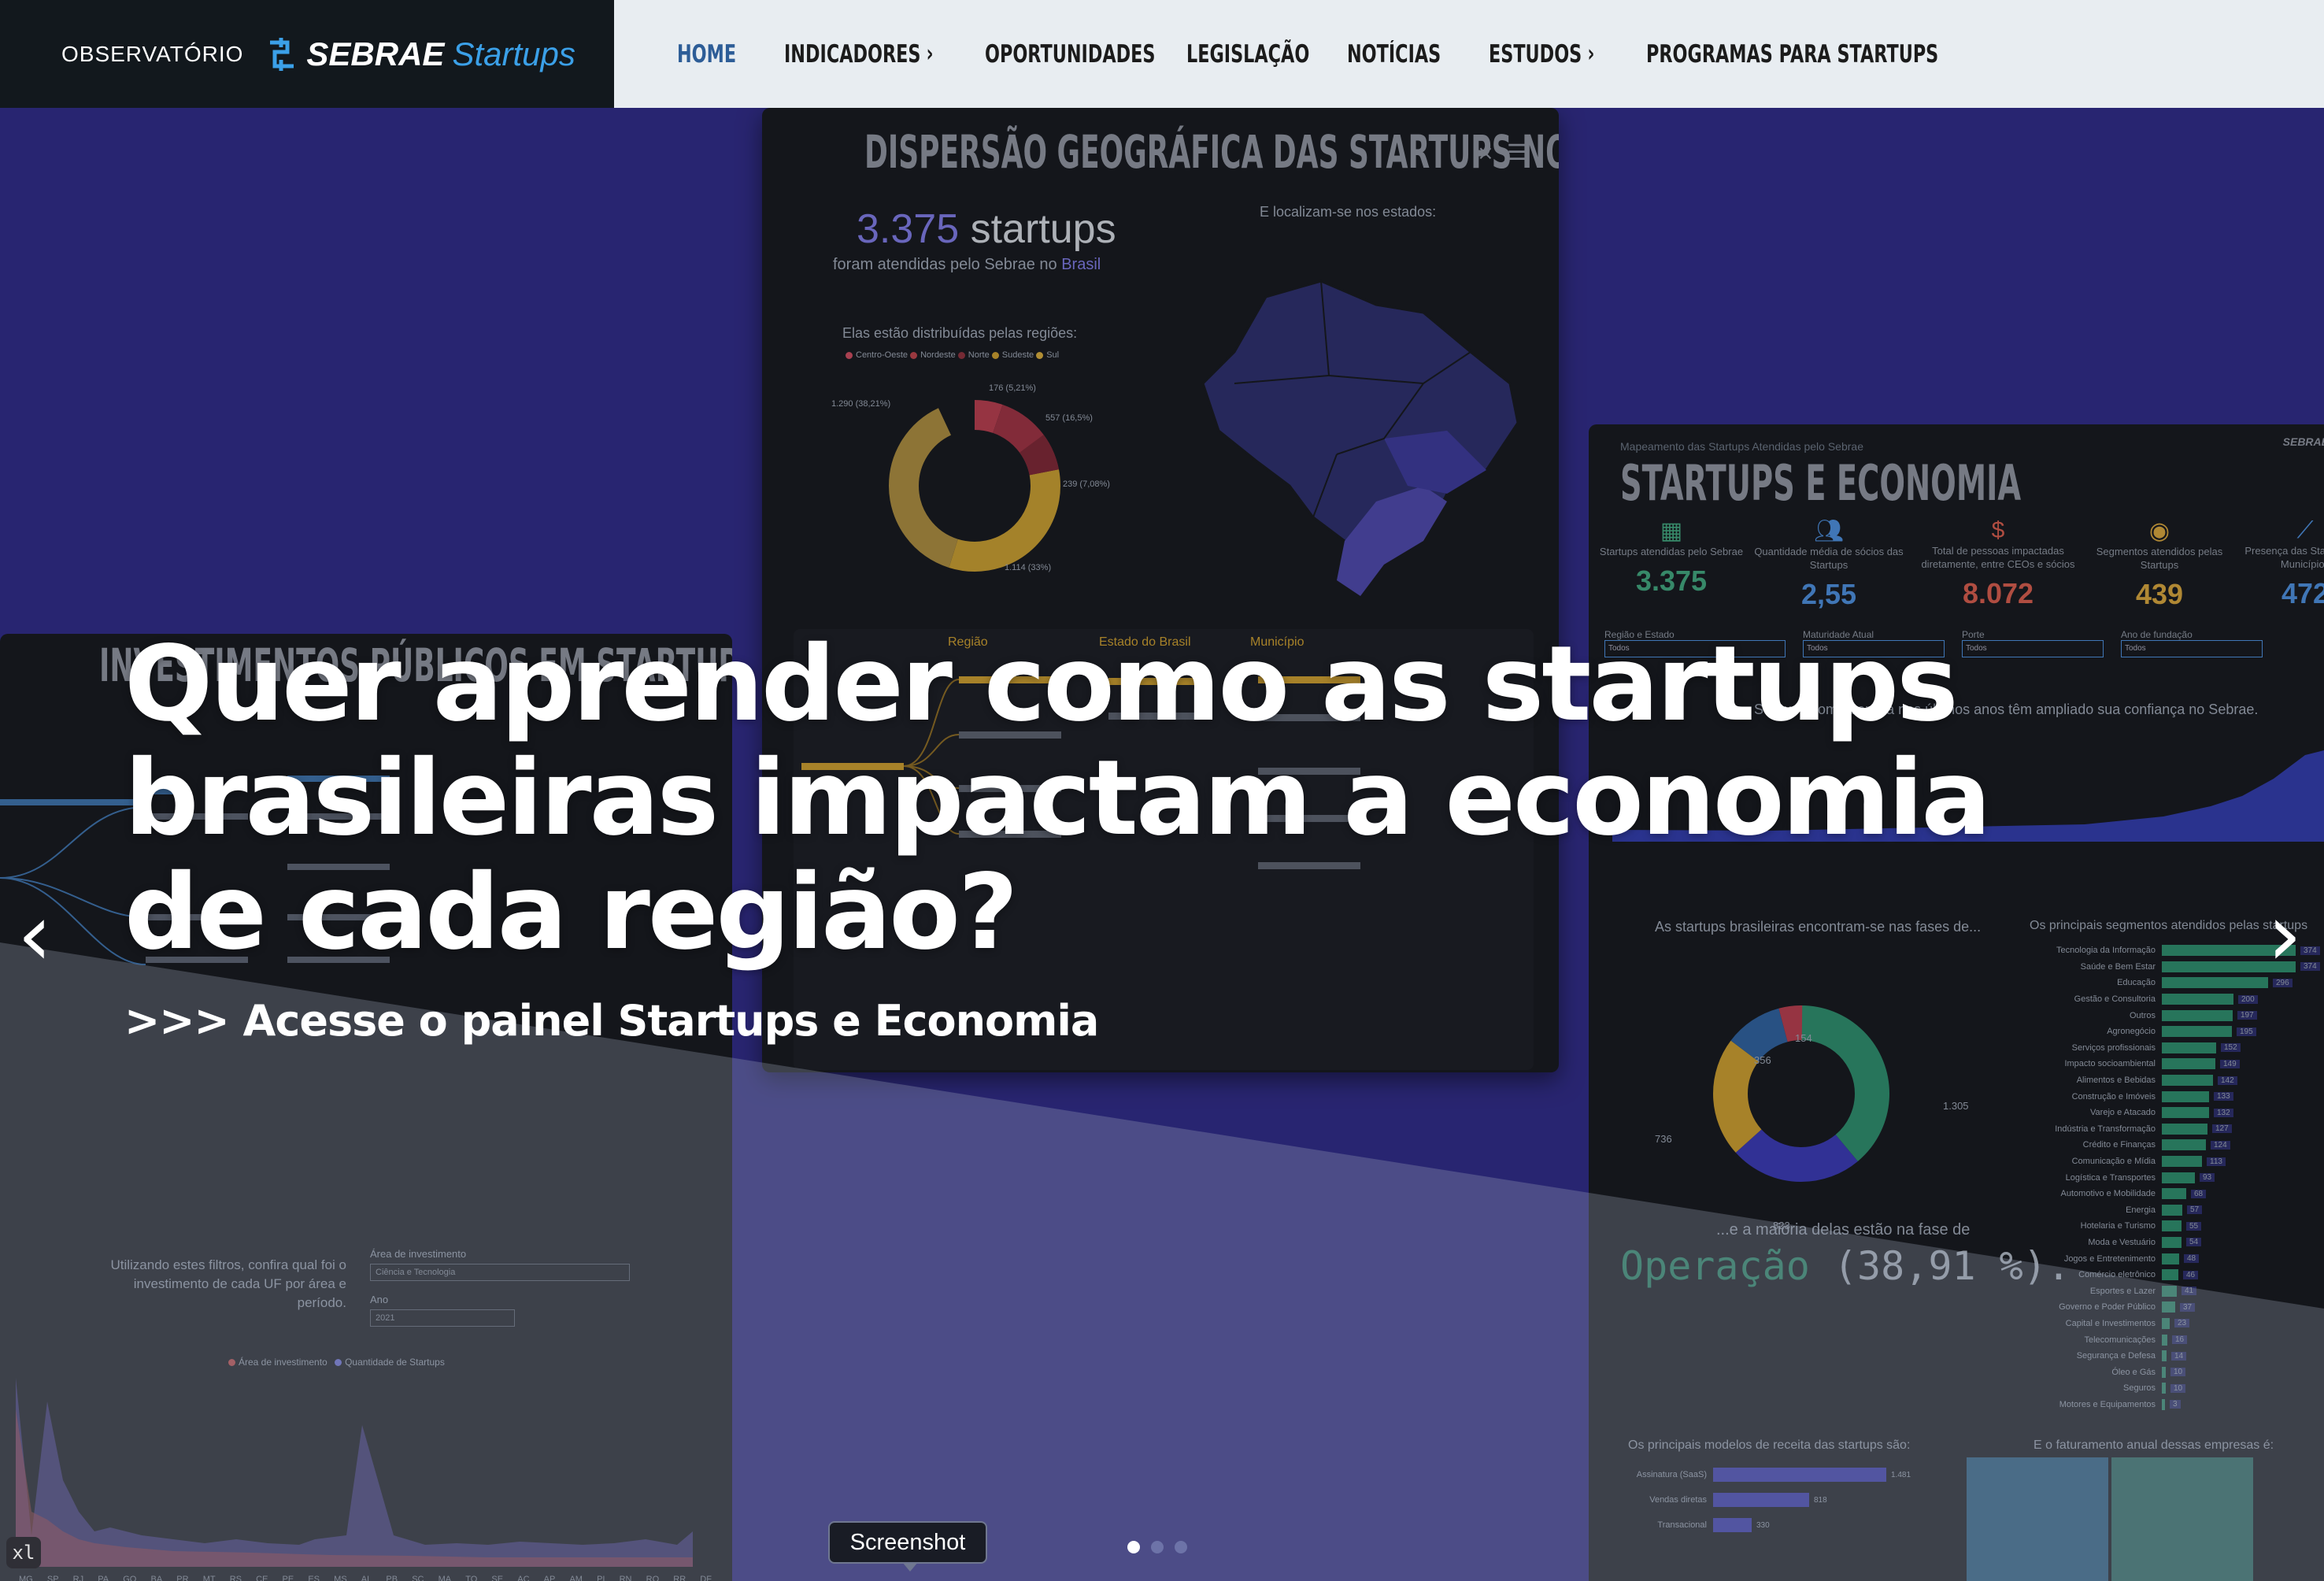  Describe the element at coordinates (307, 54) in the screenshot. I see `brand-logo: OBSERVATÓRIO SEBRAE Startups` at that location.